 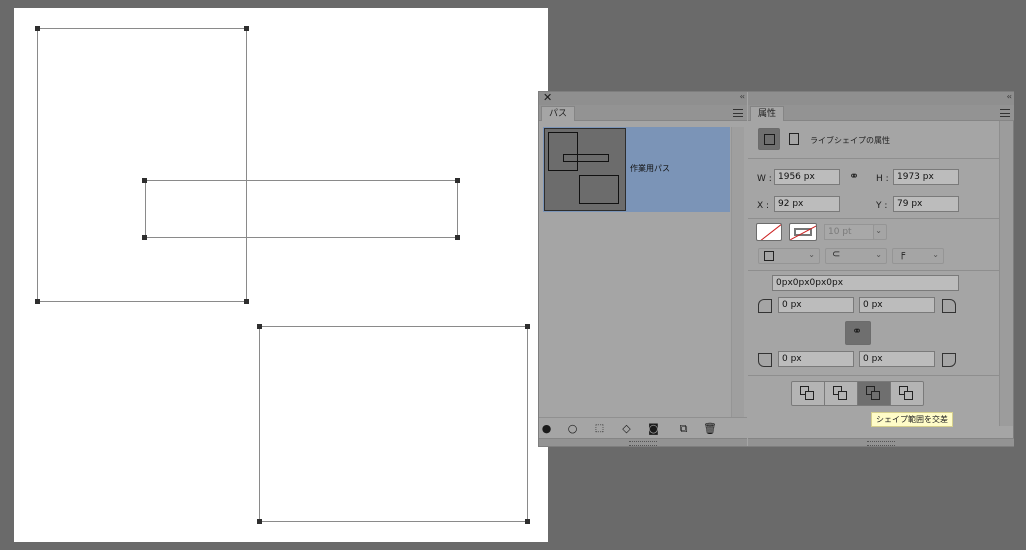 I want to click on new-path-icon: ⧉, so click(x=683, y=428).